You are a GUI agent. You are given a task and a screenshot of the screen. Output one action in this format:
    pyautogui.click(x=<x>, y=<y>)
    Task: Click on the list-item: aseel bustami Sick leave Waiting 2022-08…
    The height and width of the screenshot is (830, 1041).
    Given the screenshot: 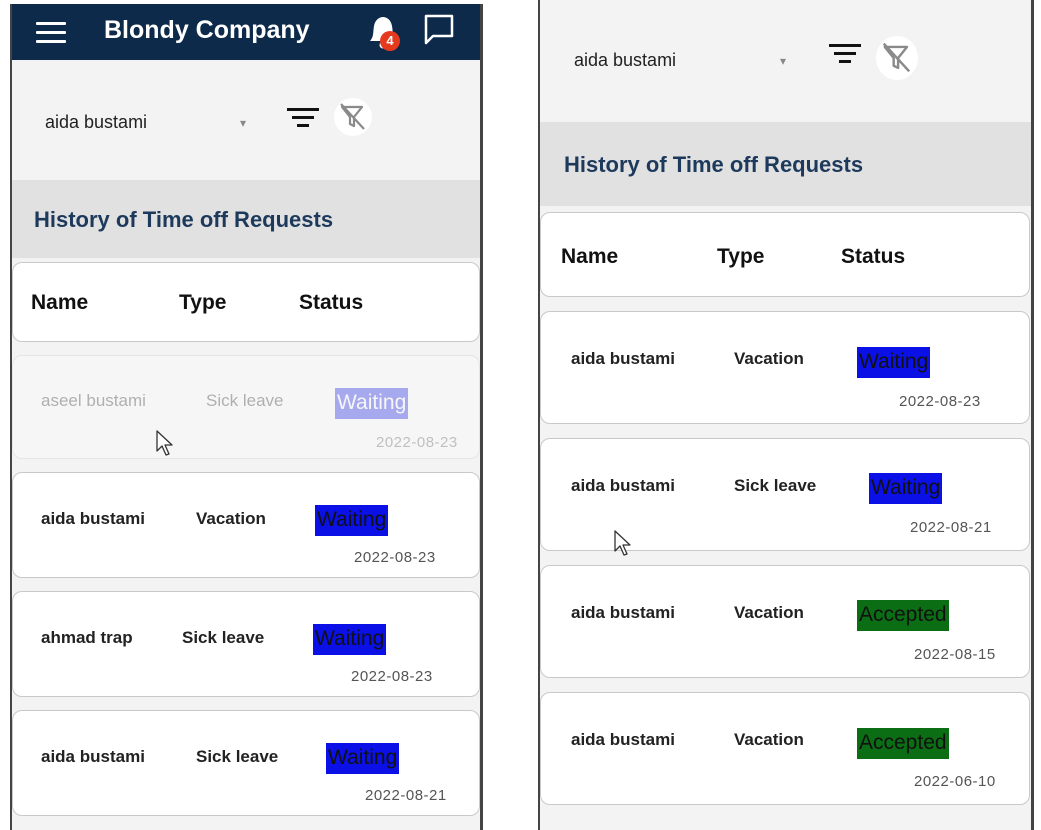 What is the action you would take?
    pyautogui.click(x=246, y=407)
    